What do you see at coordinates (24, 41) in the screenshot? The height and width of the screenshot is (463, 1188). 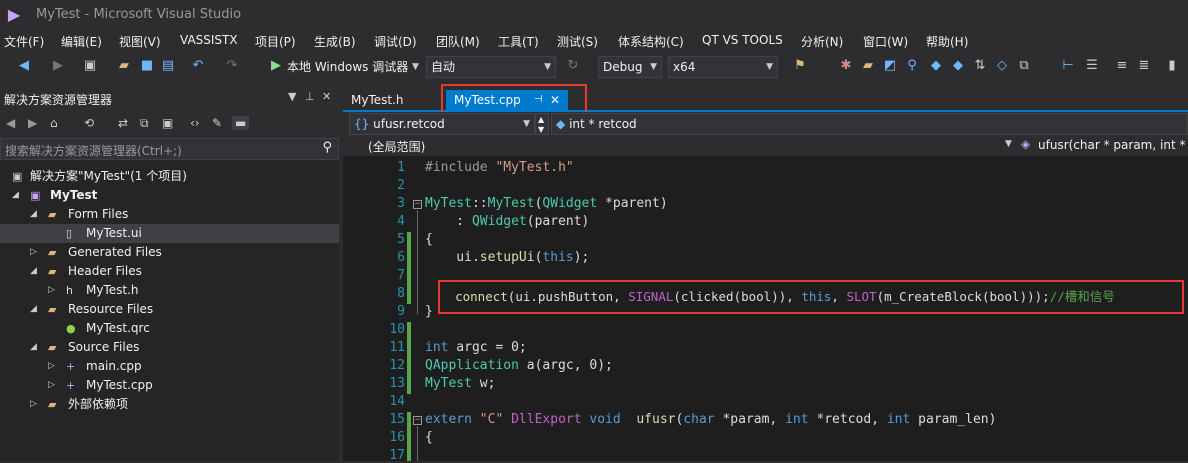 I see `menu-file: 文件(F)` at bounding box center [24, 41].